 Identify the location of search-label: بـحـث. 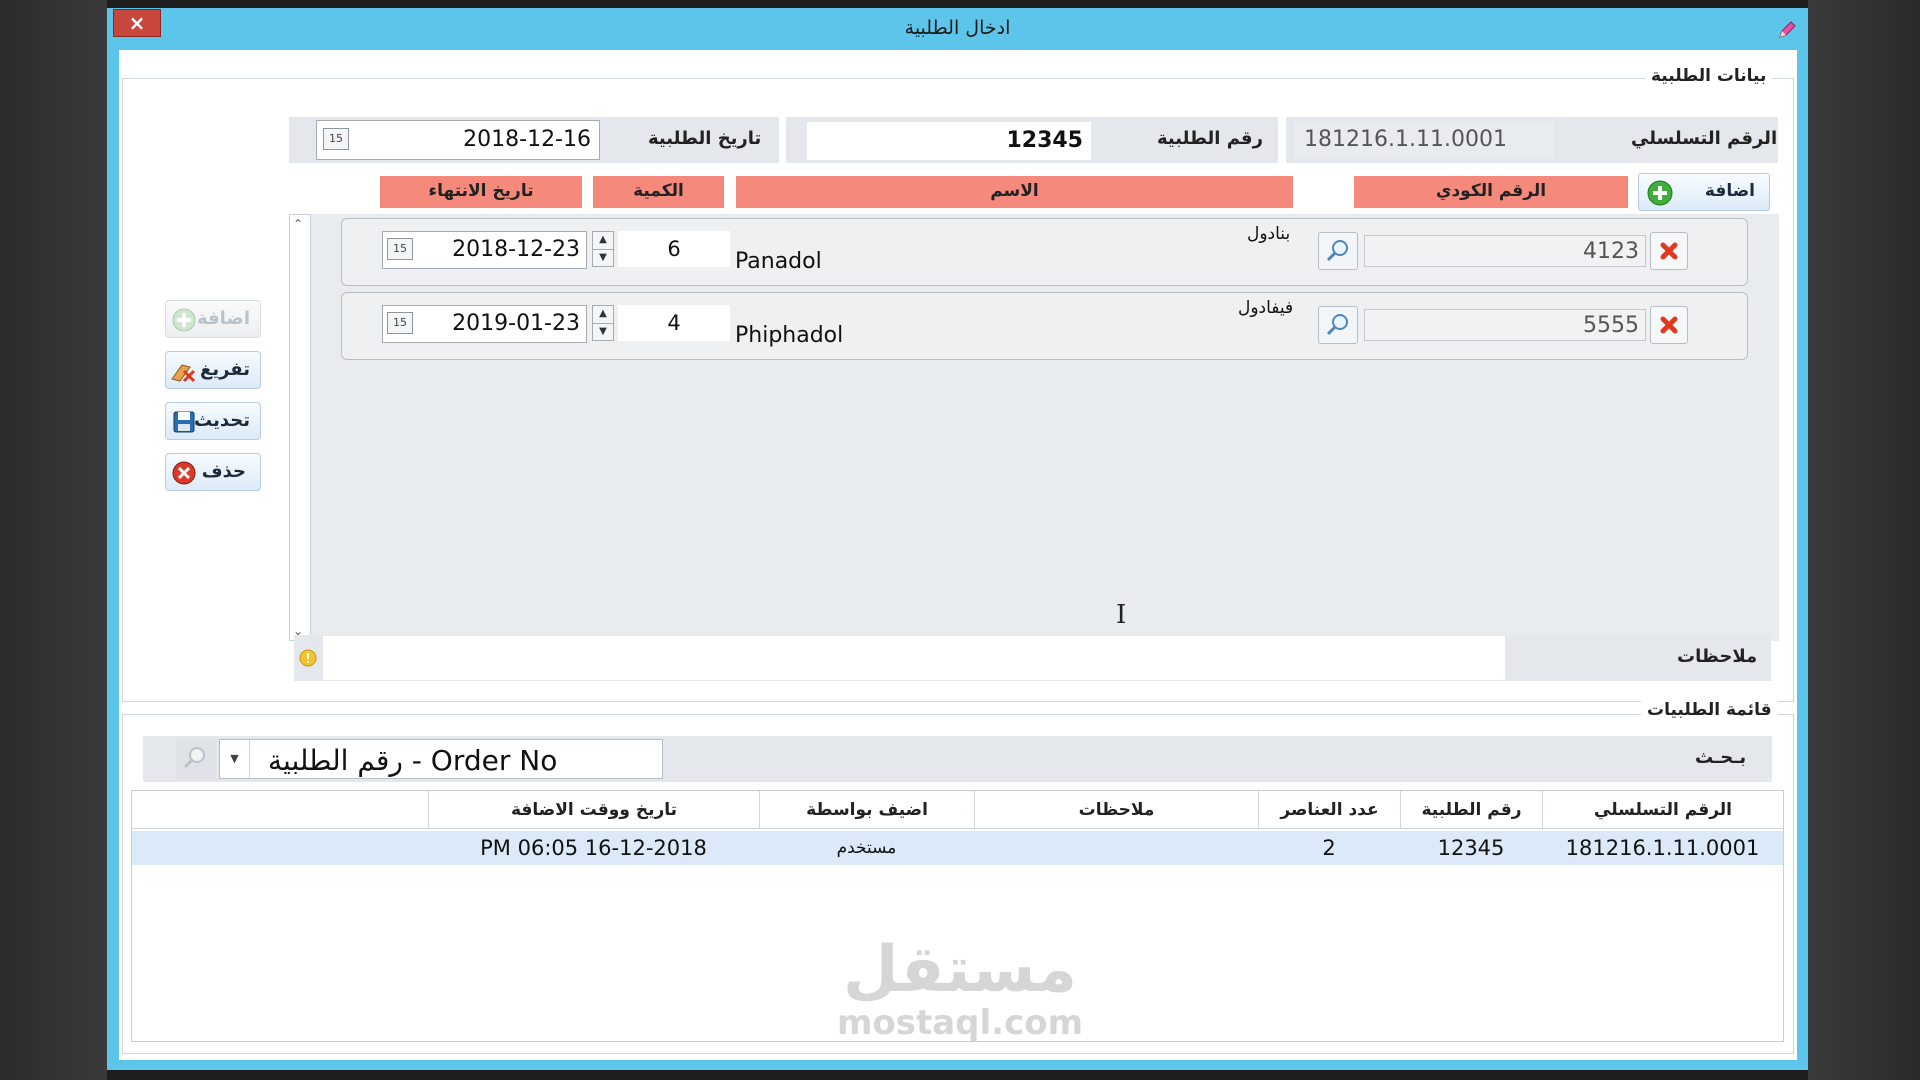
(1721, 757).